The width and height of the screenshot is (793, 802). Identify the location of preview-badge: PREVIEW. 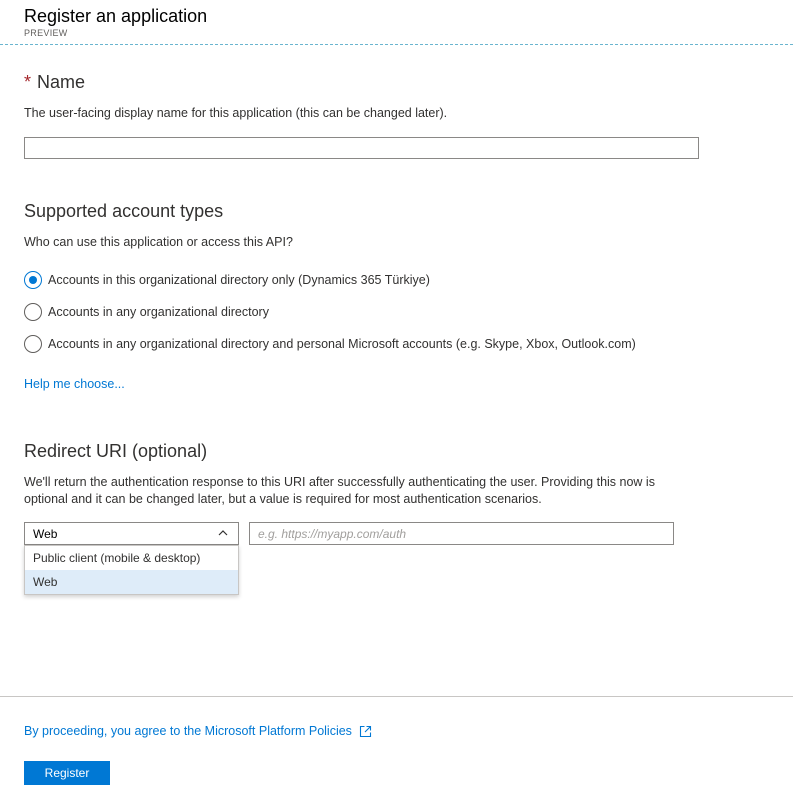
(46, 33).